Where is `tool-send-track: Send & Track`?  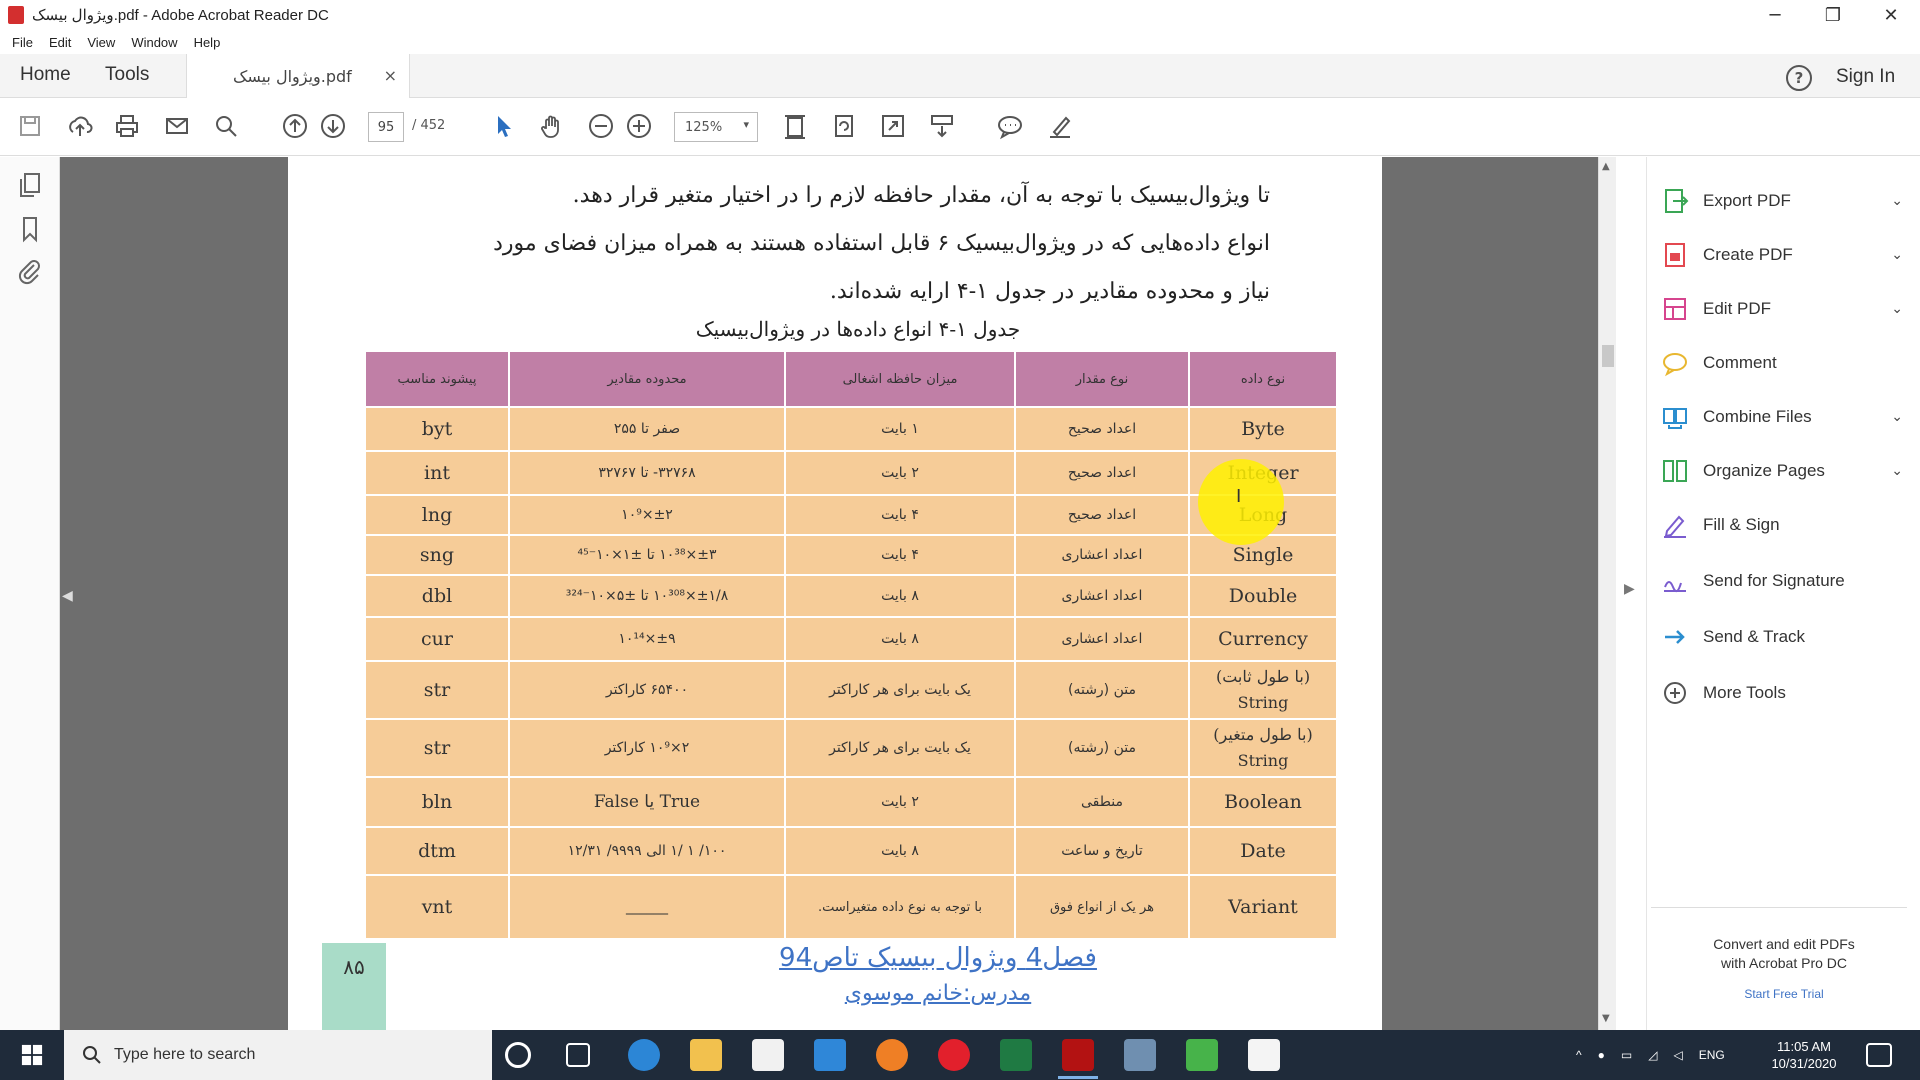 tool-send-track: Send & Track is located at coordinates (1786, 637).